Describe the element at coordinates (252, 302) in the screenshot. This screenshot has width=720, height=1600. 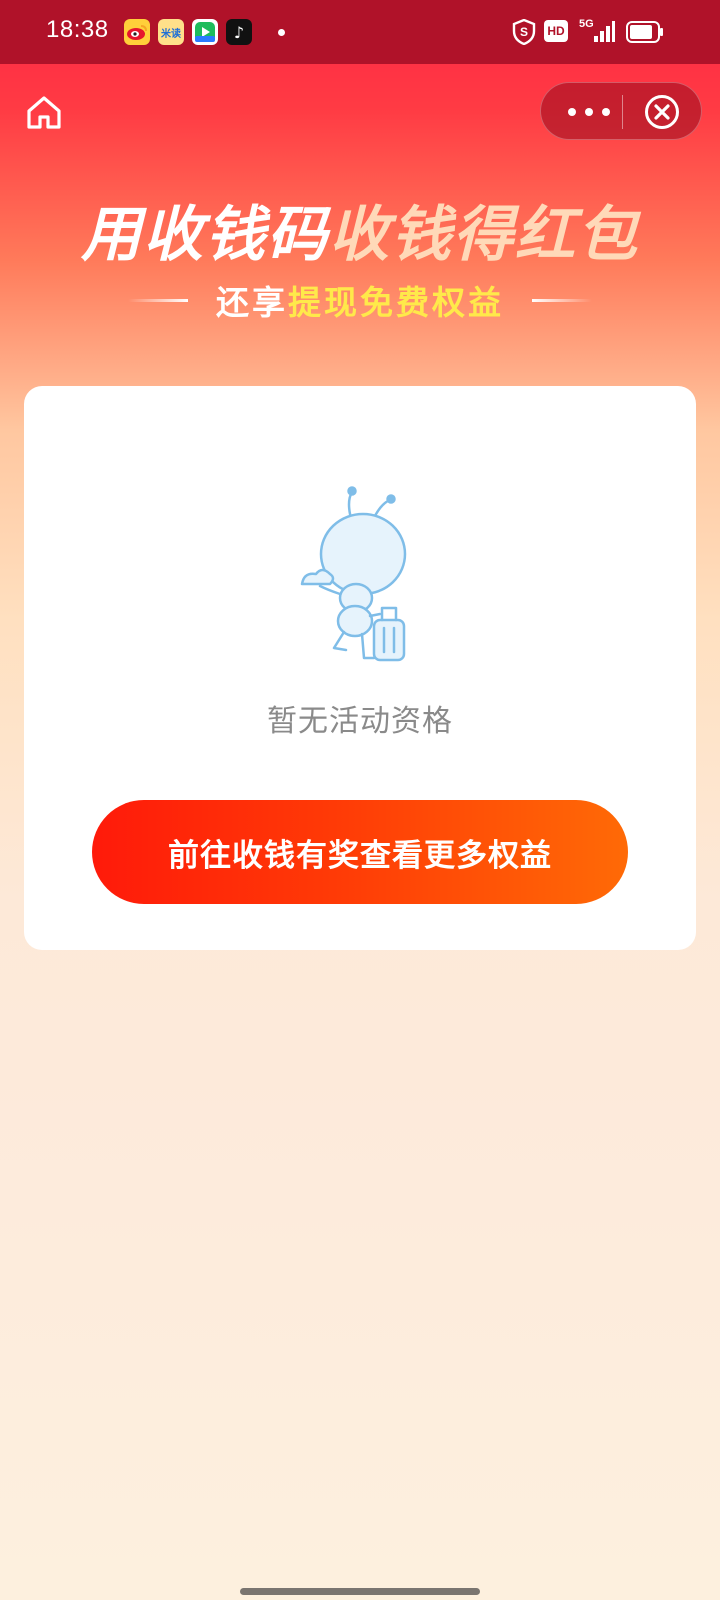
I see `subtitle-white: 还享` at that location.